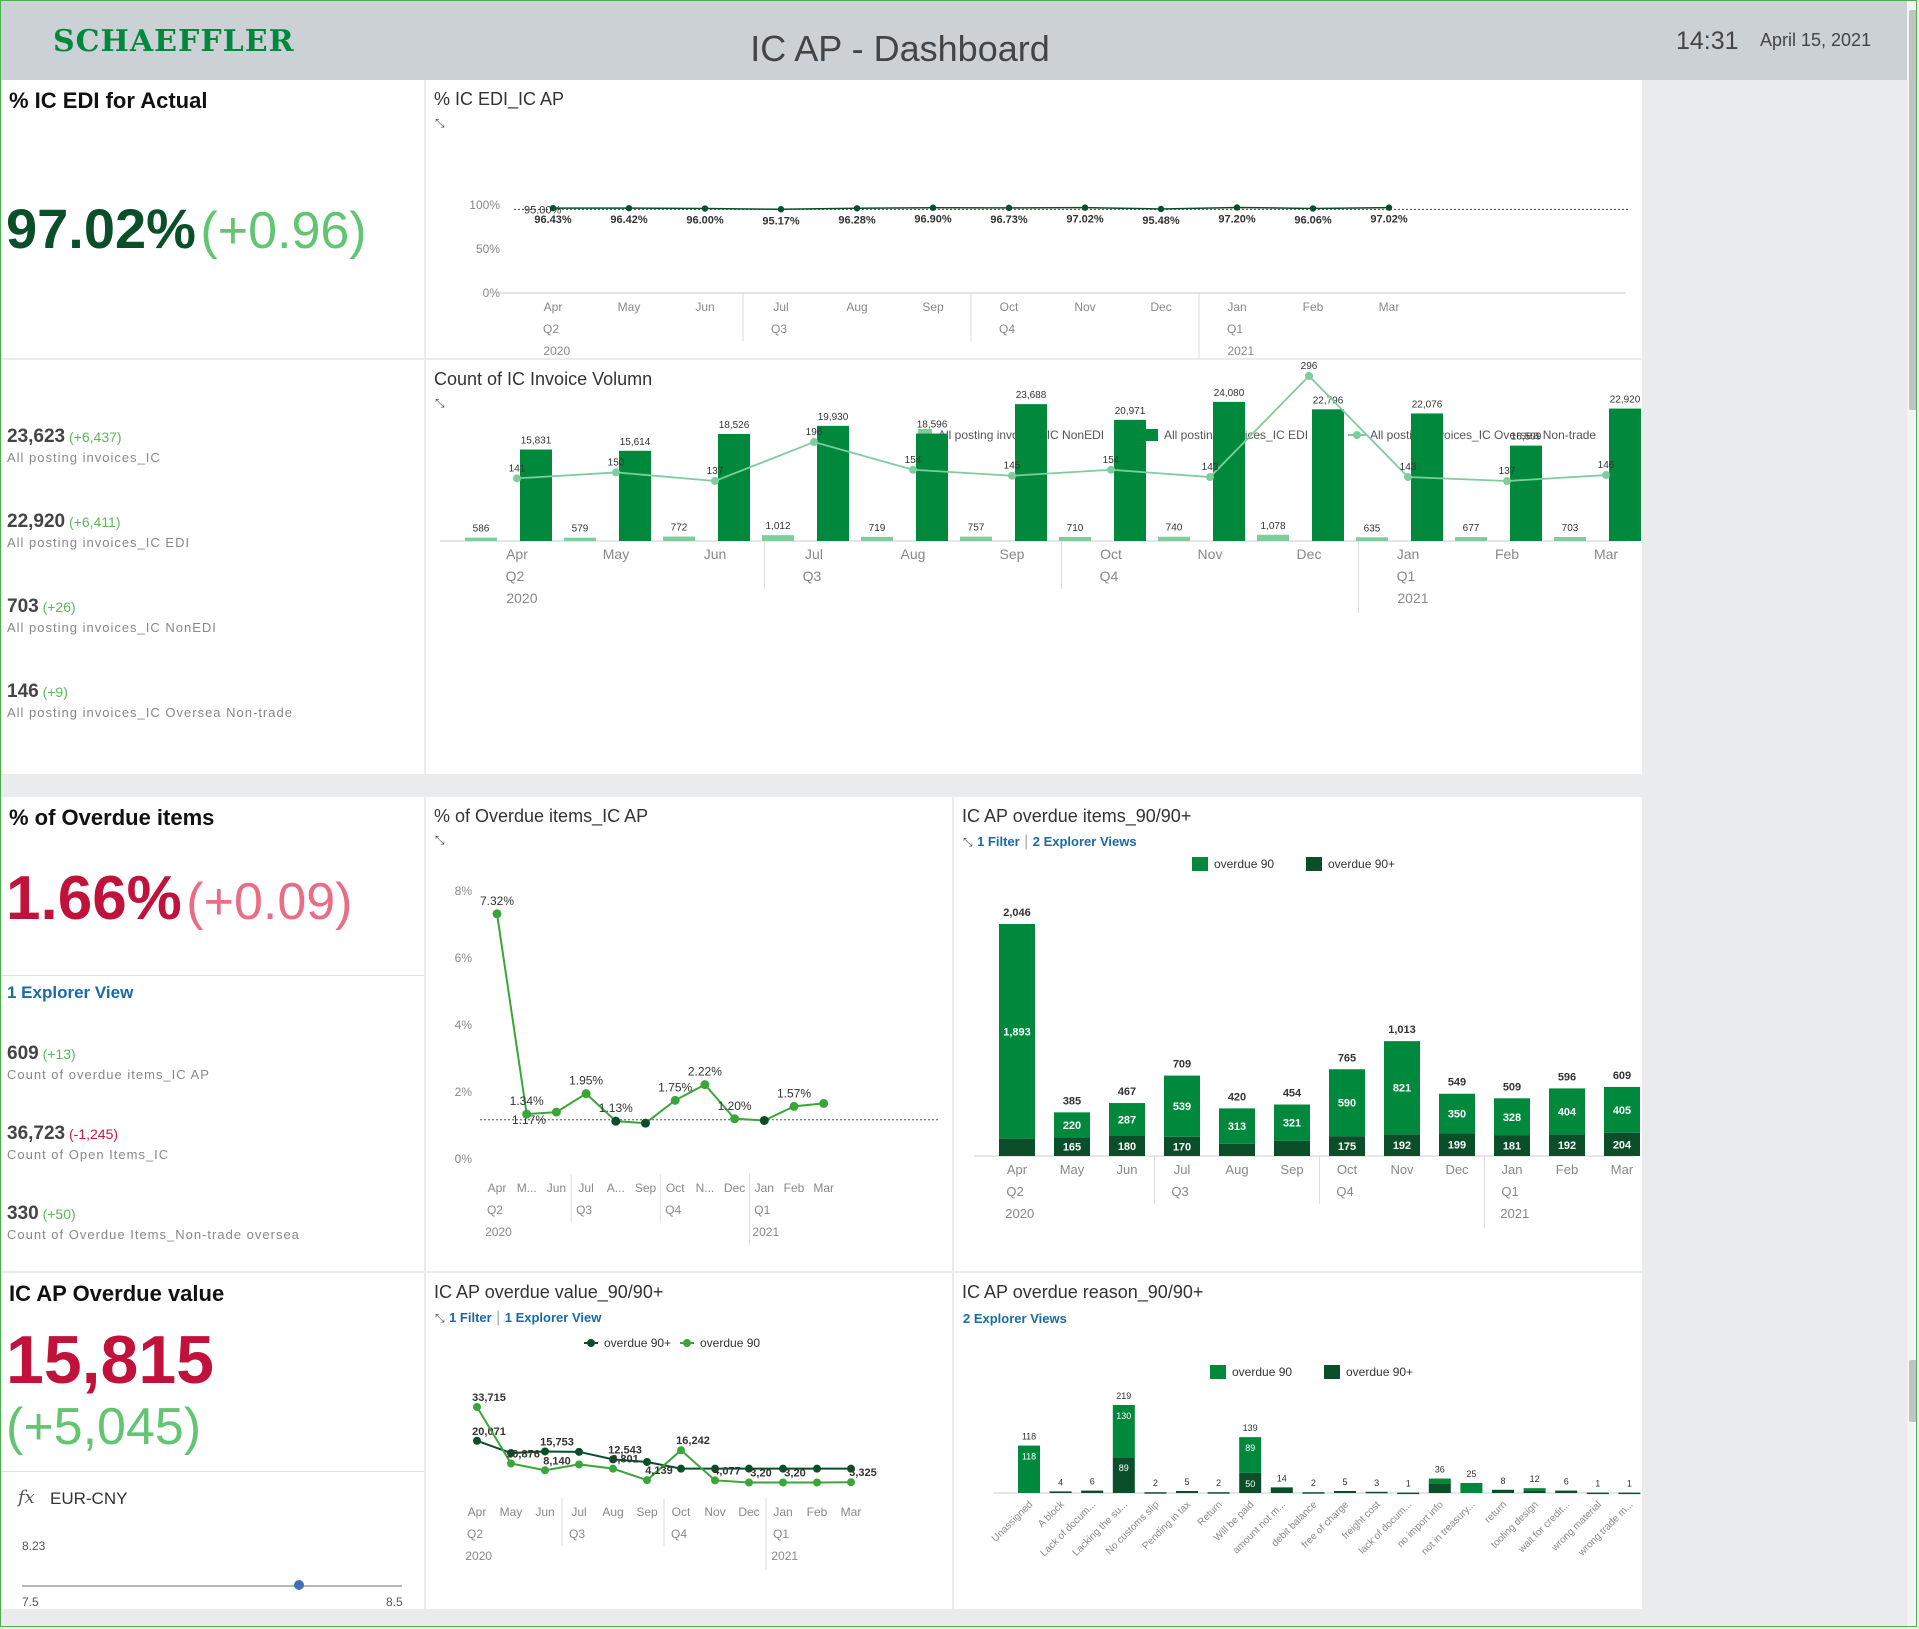  Describe the element at coordinates (1509, 1191) in the screenshot. I see `quarter-label: Q1` at that location.